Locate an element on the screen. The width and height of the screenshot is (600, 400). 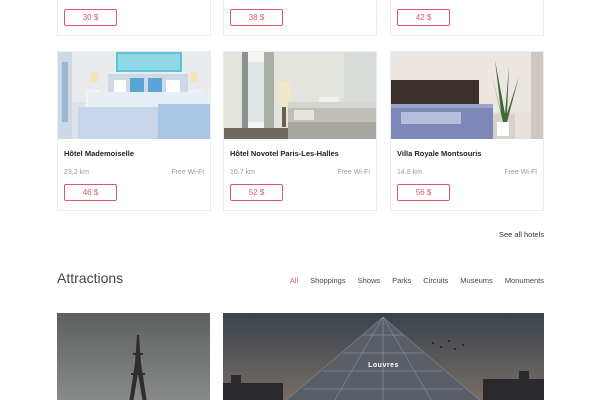
attraction-card-louvre: Louvres is located at coordinates (383, 356).